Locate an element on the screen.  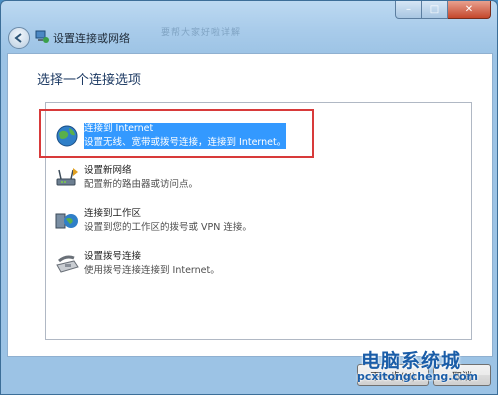
title-bar: 要帮大家好啦详解 – □ ✕ 设置连接或网络 is located at coordinates (249, 27).